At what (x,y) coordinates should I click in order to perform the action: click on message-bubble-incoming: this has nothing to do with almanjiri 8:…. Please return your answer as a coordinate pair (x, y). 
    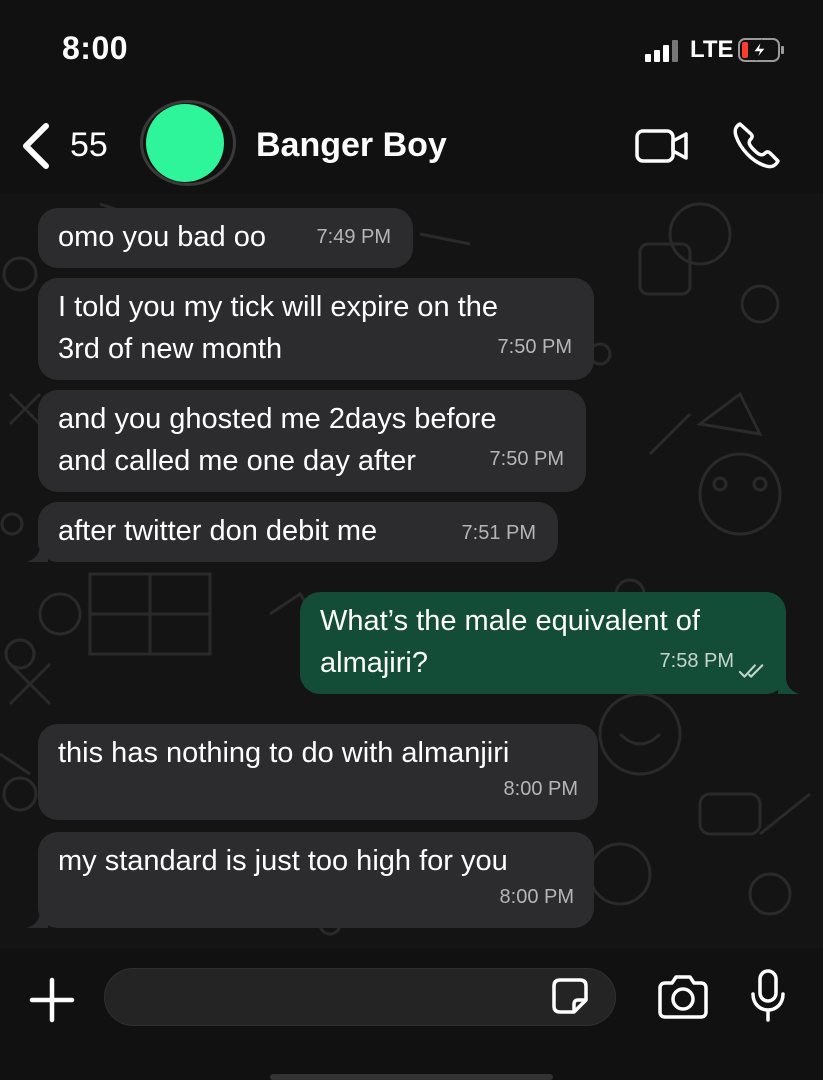
    Looking at the image, I should click on (318, 772).